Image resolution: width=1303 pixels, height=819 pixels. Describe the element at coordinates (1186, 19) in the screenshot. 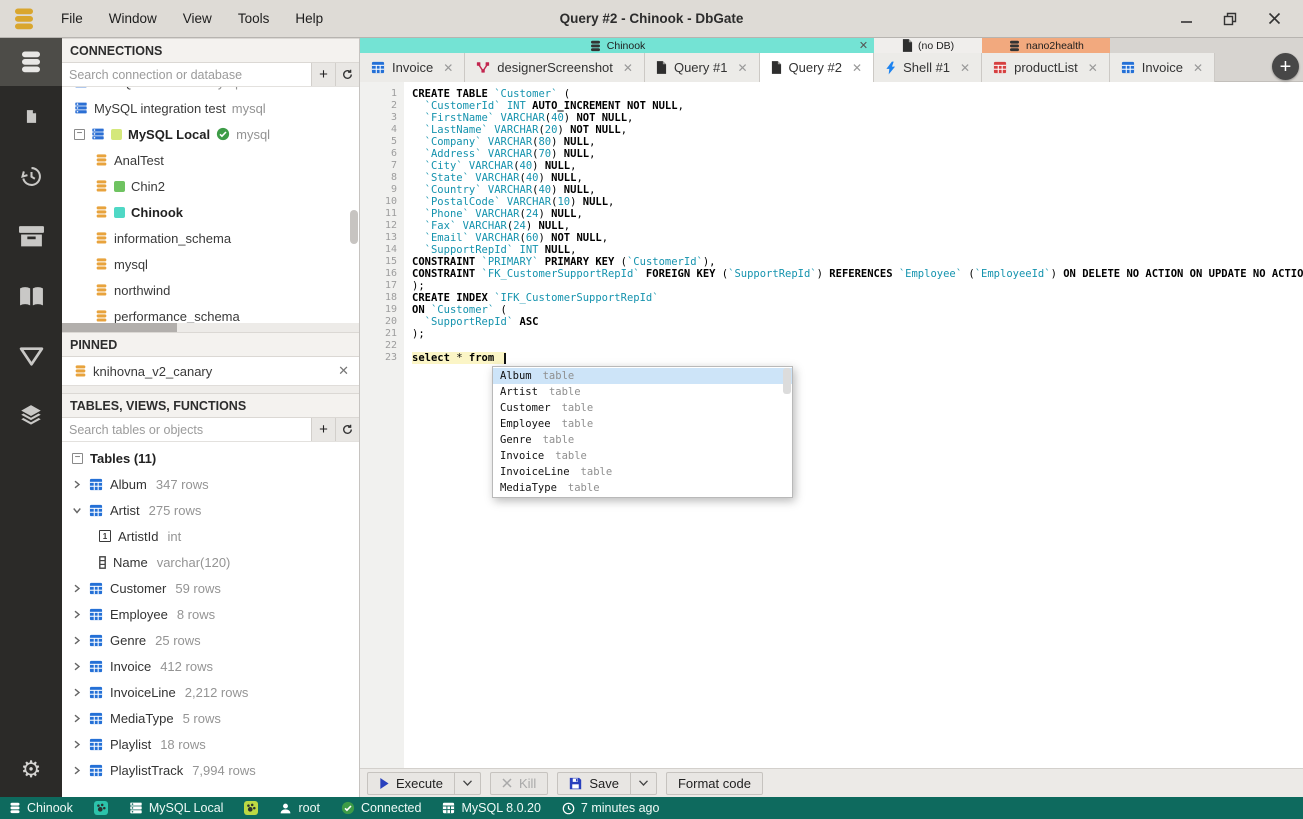

I see `minimize-icon` at that location.